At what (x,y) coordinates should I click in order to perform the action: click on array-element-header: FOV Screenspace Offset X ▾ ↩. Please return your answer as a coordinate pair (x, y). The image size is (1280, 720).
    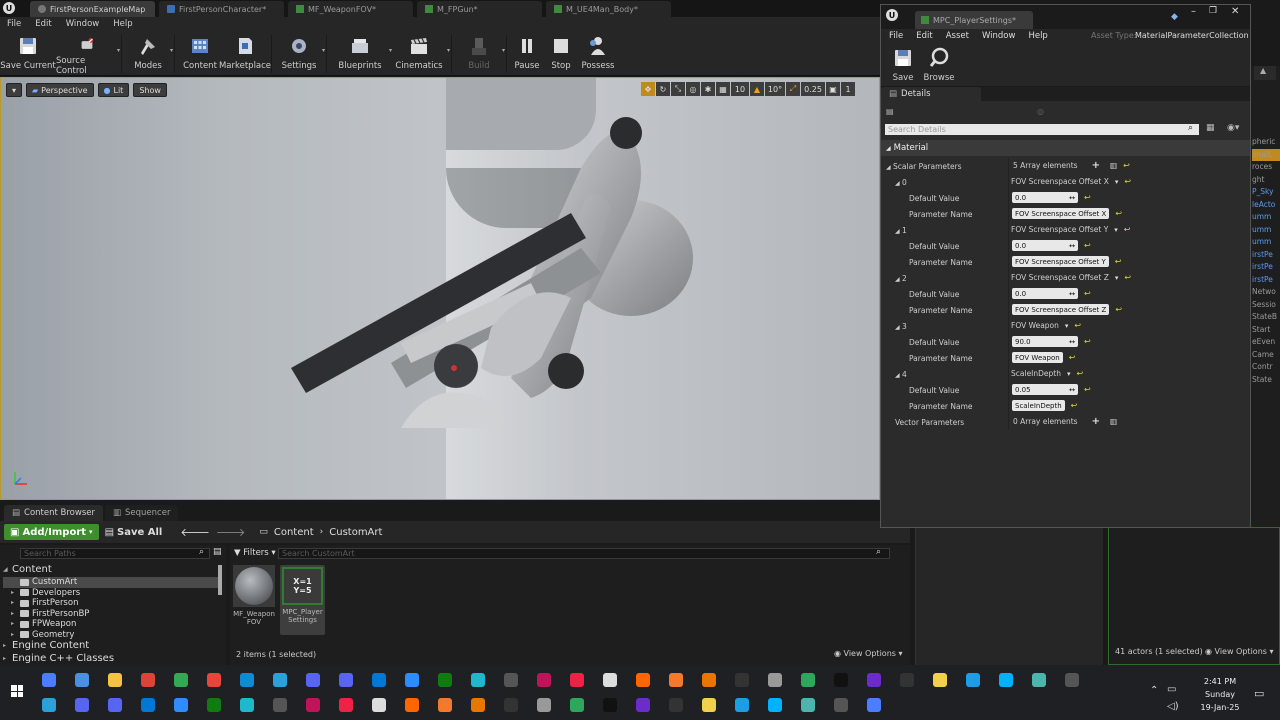
    Looking at the image, I should click on (1071, 181).